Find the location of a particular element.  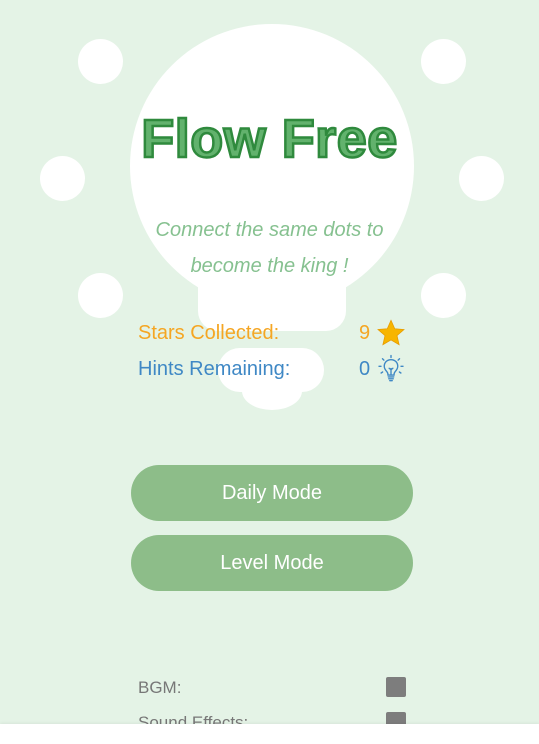

bgm-label: BGM: is located at coordinates (160, 687).